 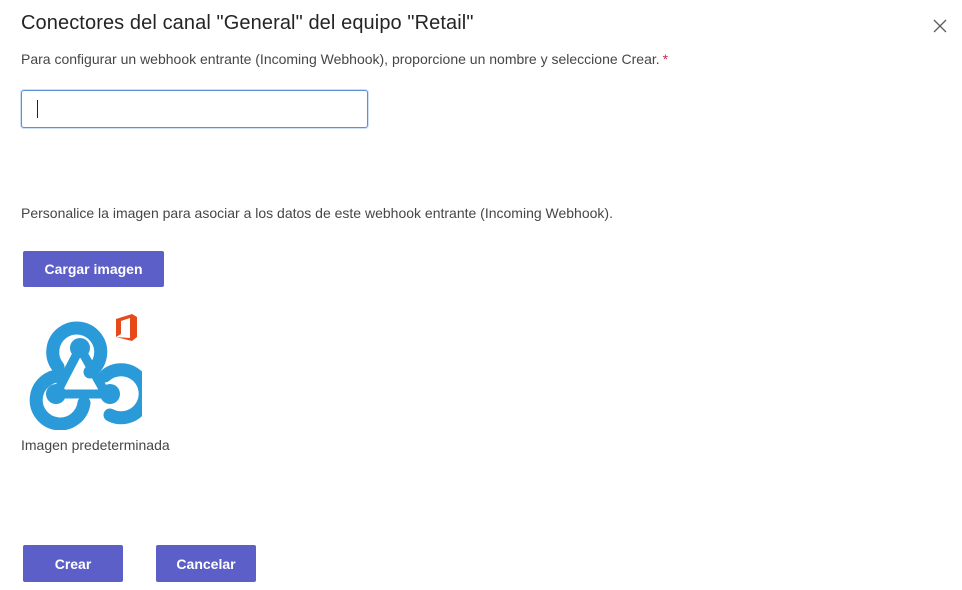 I want to click on office-logo-icon, so click(x=126, y=327).